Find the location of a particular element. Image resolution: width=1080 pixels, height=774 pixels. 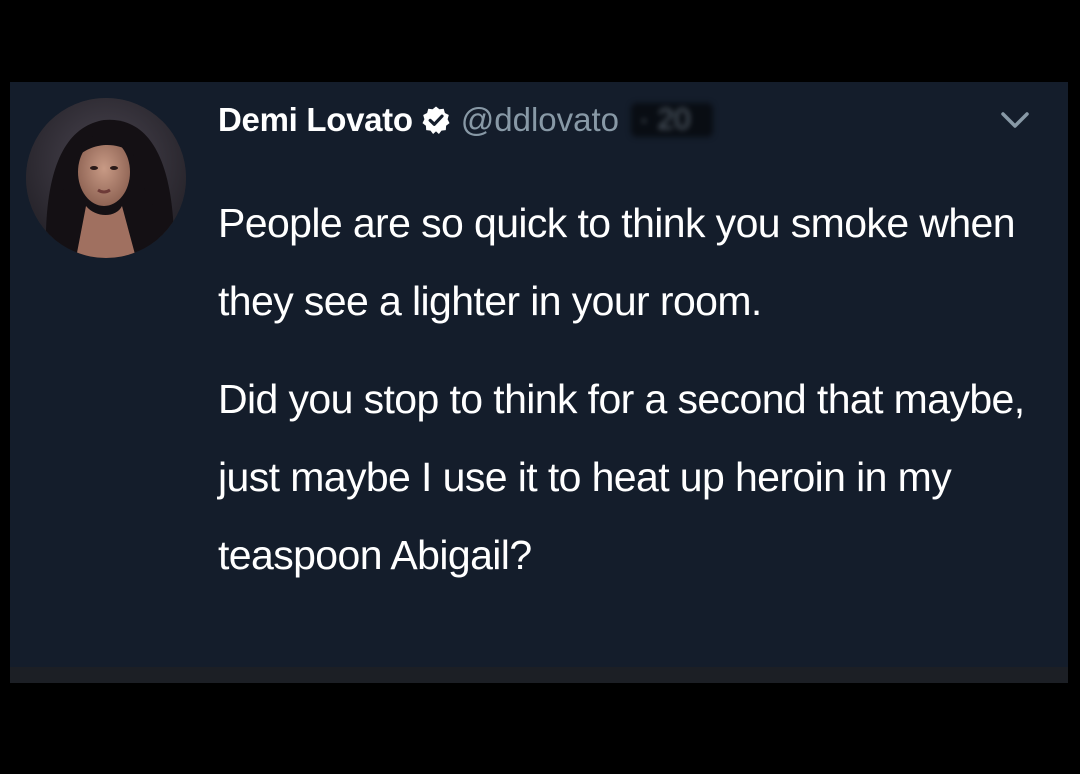

avatar is located at coordinates (106, 178).